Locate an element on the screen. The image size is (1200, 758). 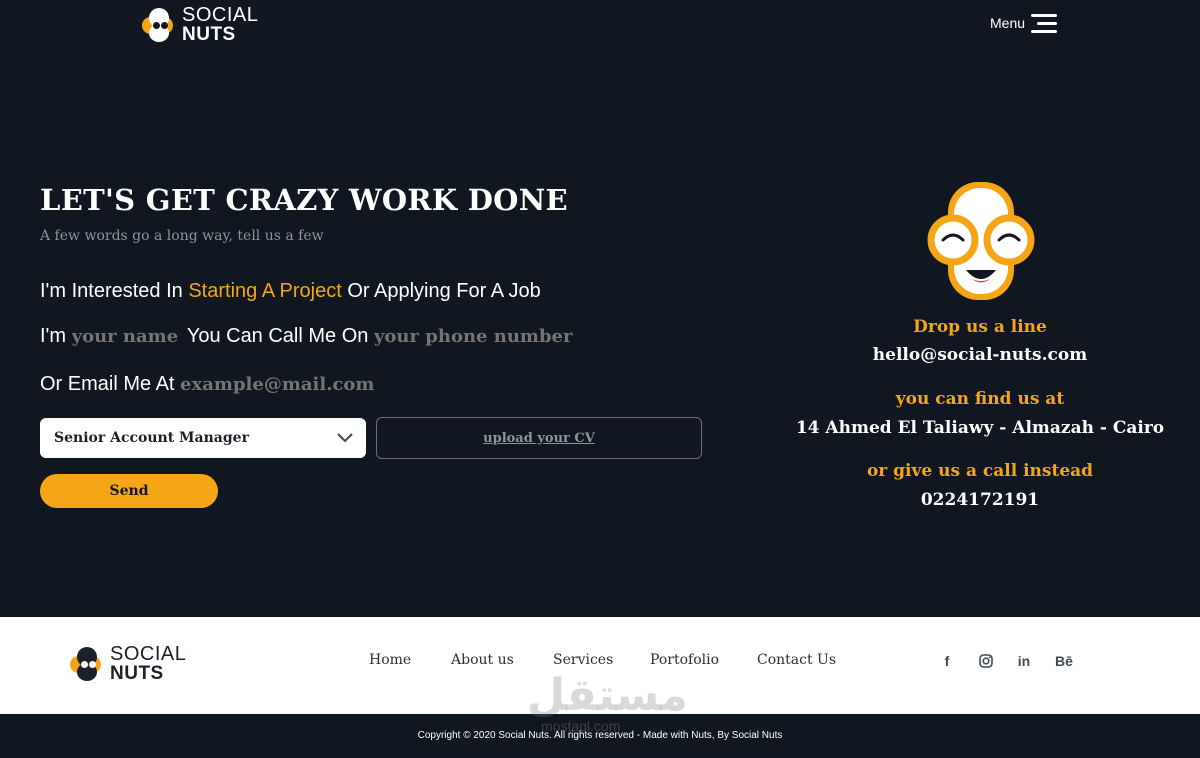
email-sentence: Or Email Me At is located at coordinates (215, 384).